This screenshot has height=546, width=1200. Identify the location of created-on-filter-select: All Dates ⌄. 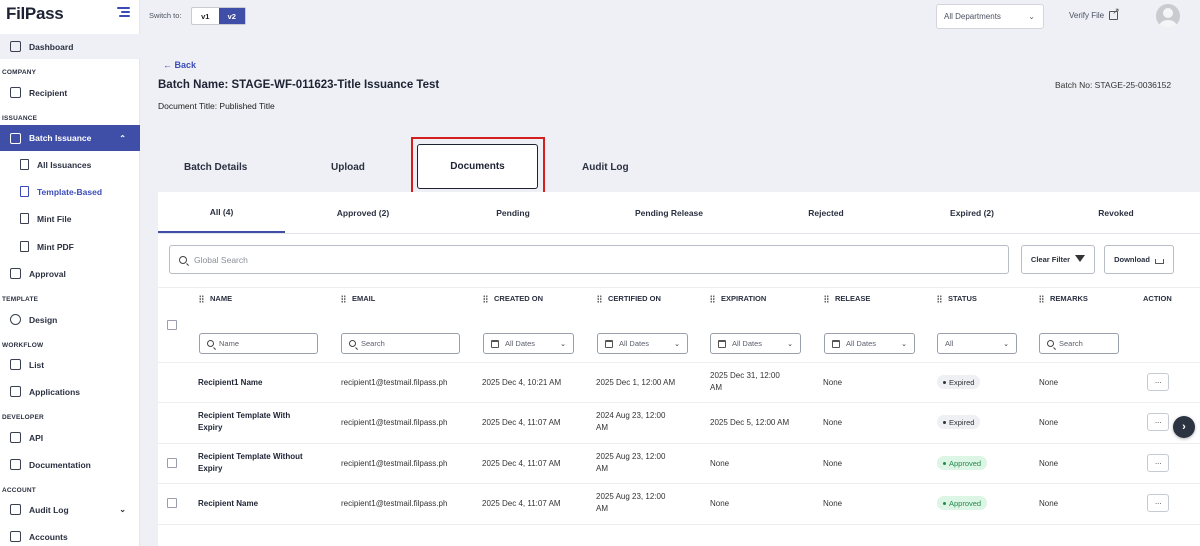
(528, 343).